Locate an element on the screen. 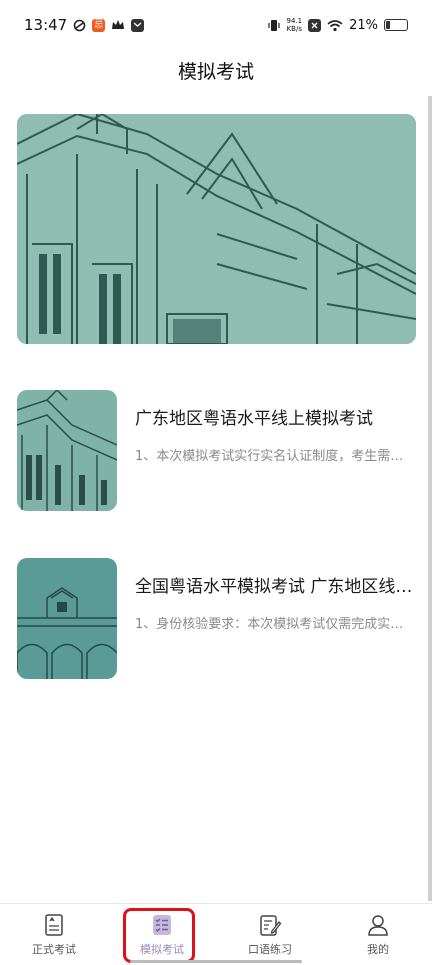 This screenshot has width=432, height=965. scrollbar is located at coordinates (430, 498).